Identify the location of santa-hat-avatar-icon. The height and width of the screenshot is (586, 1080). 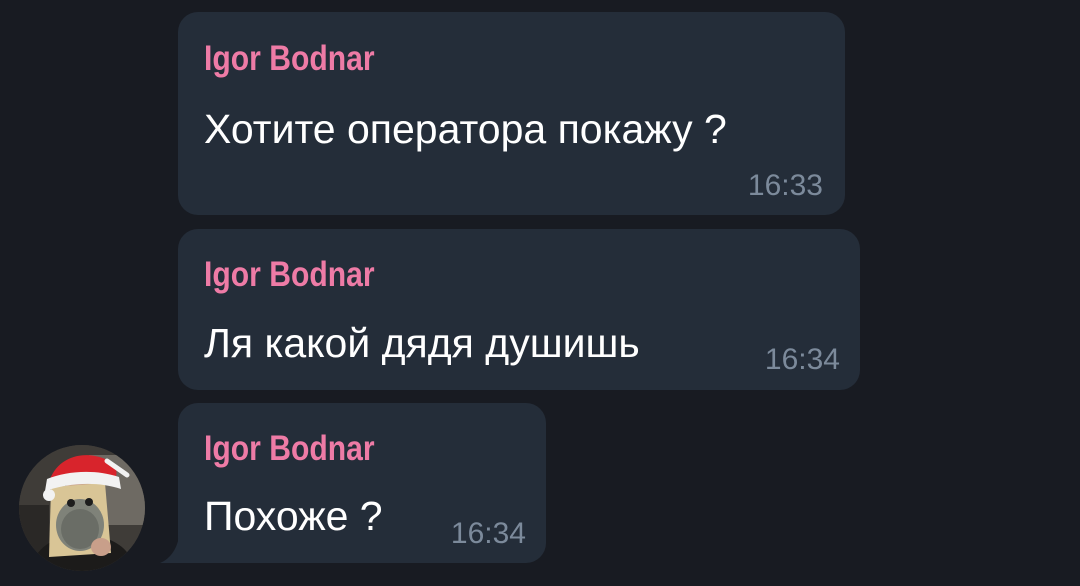
(82, 508).